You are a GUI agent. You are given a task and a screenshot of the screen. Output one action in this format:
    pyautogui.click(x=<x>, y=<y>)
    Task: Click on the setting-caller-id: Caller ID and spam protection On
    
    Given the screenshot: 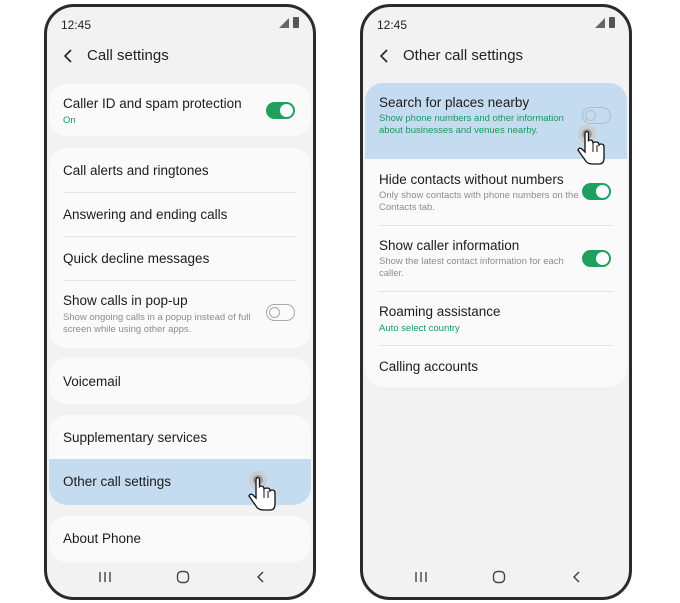 What is the action you would take?
    pyautogui.click(x=180, y=110)
    